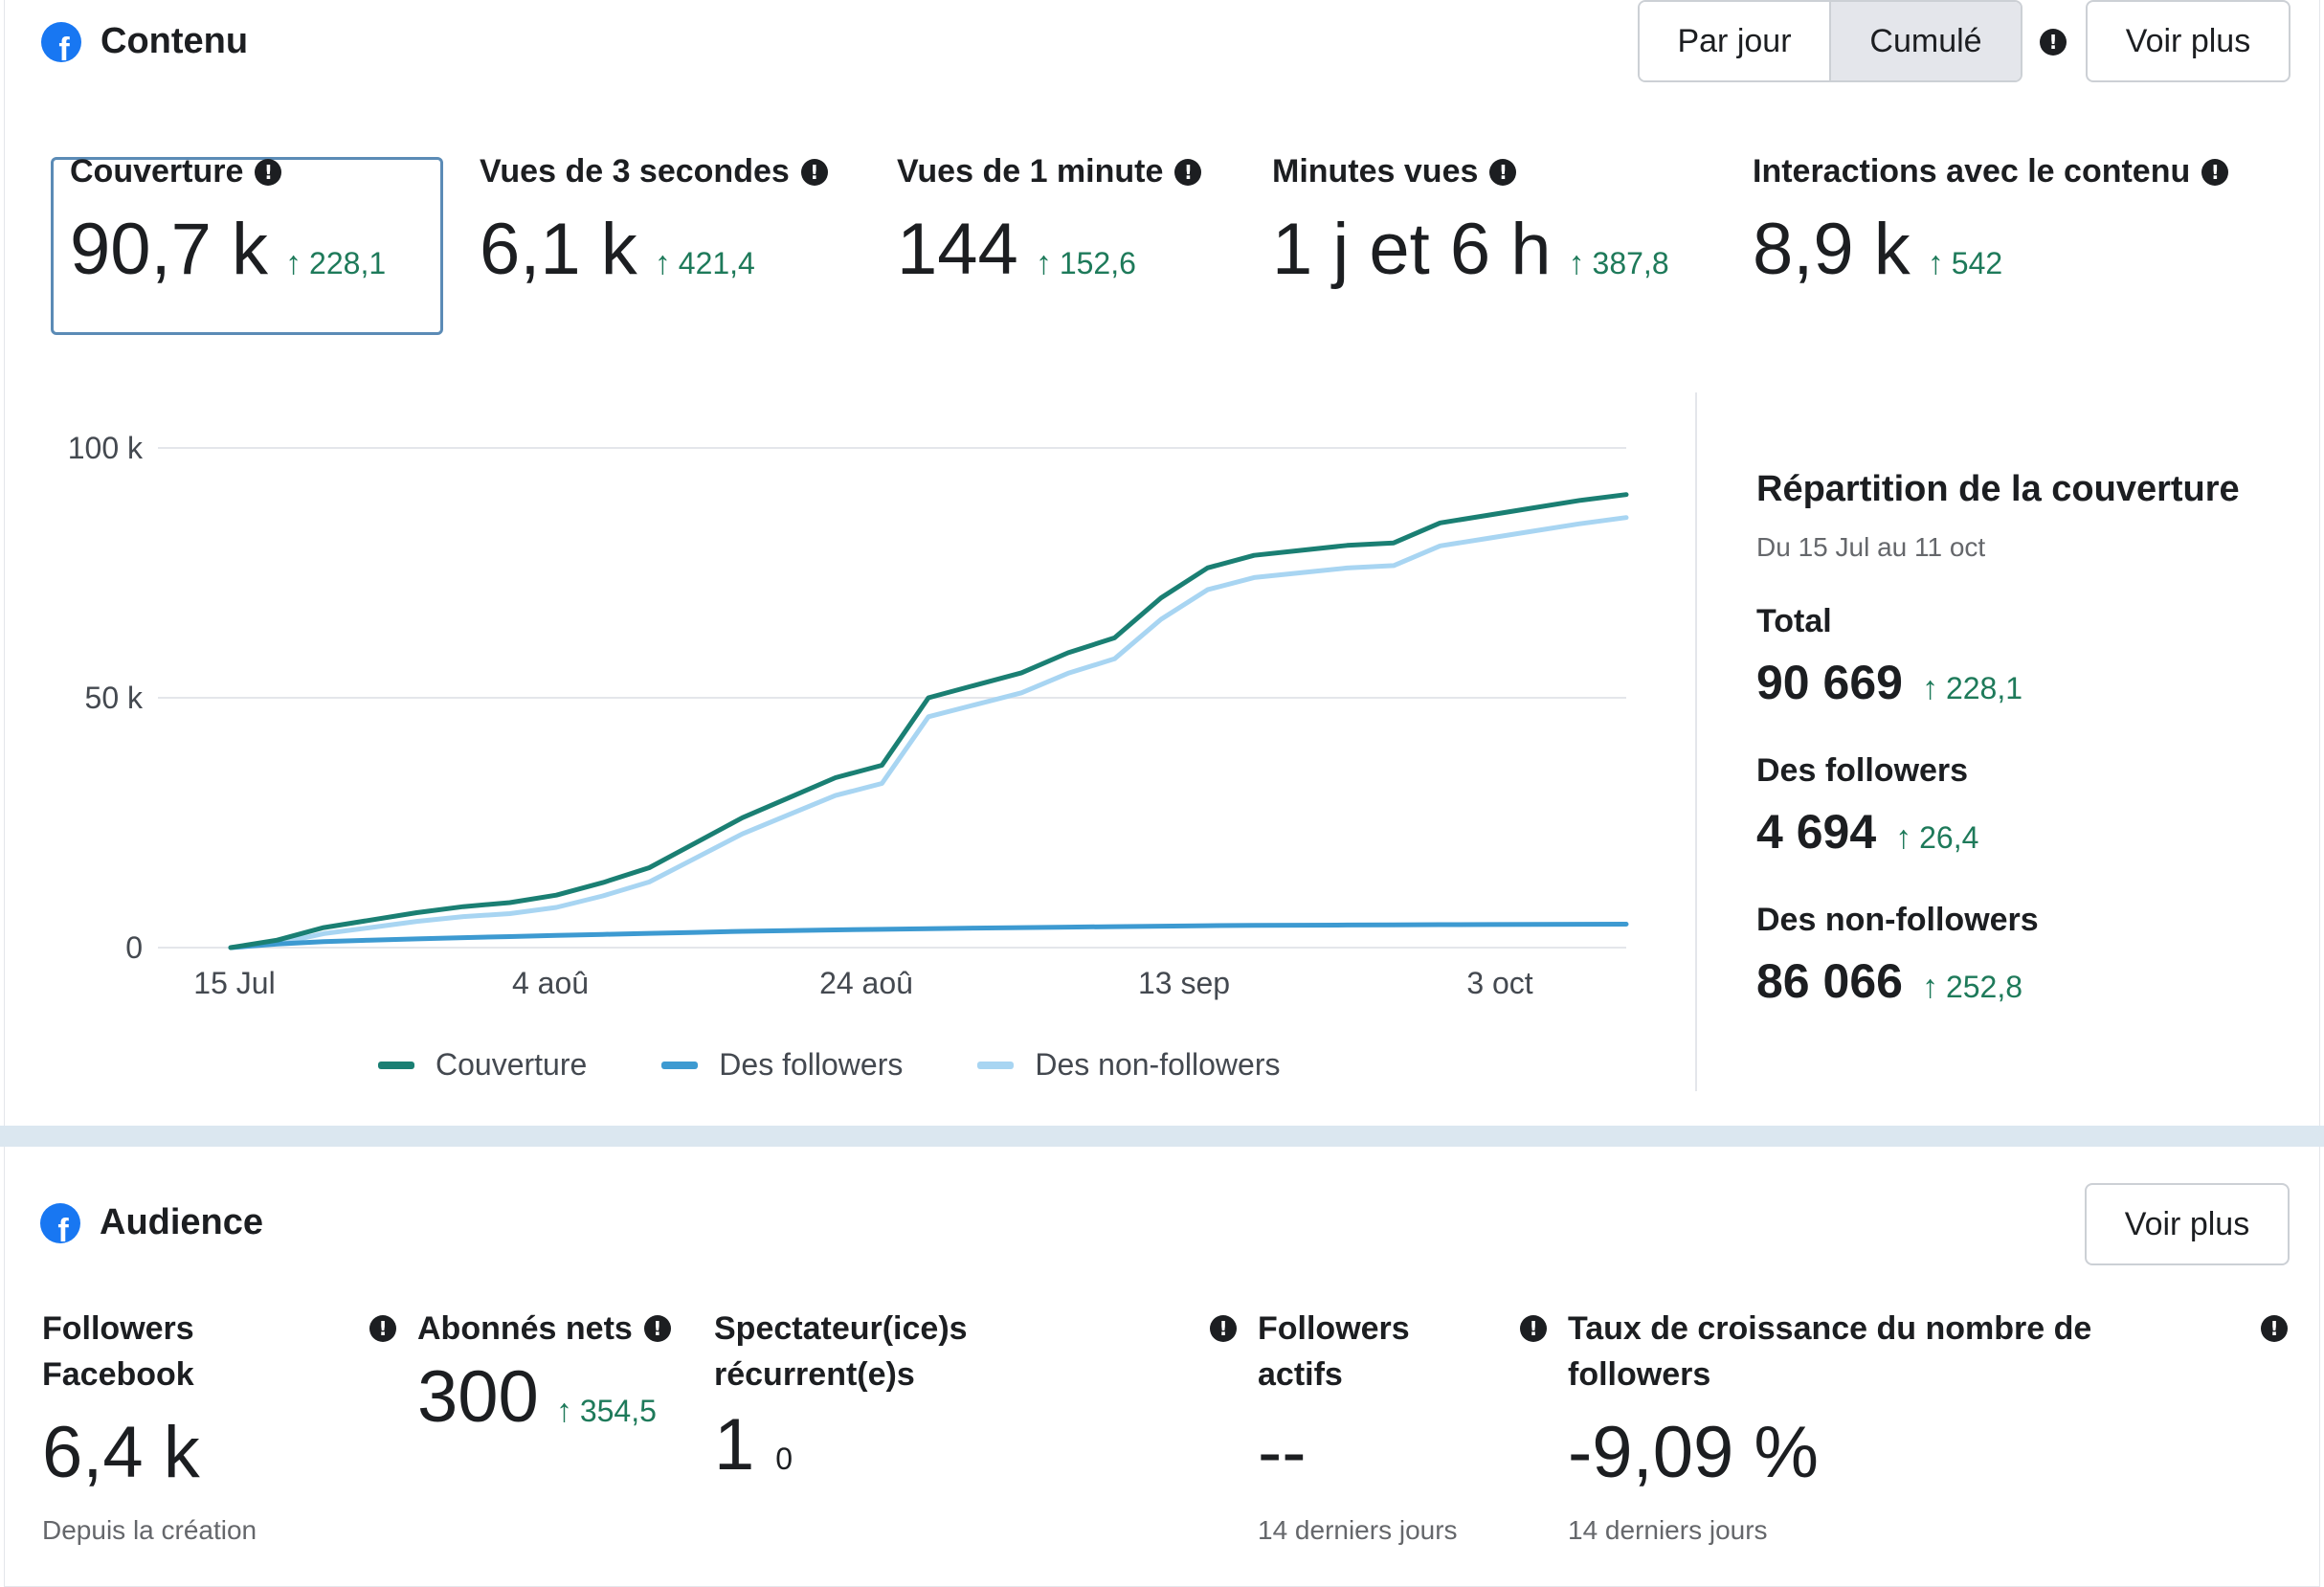  Describe the element at coordinates (1162, 1136) in the screenshot. I see `section-divider` at that location.